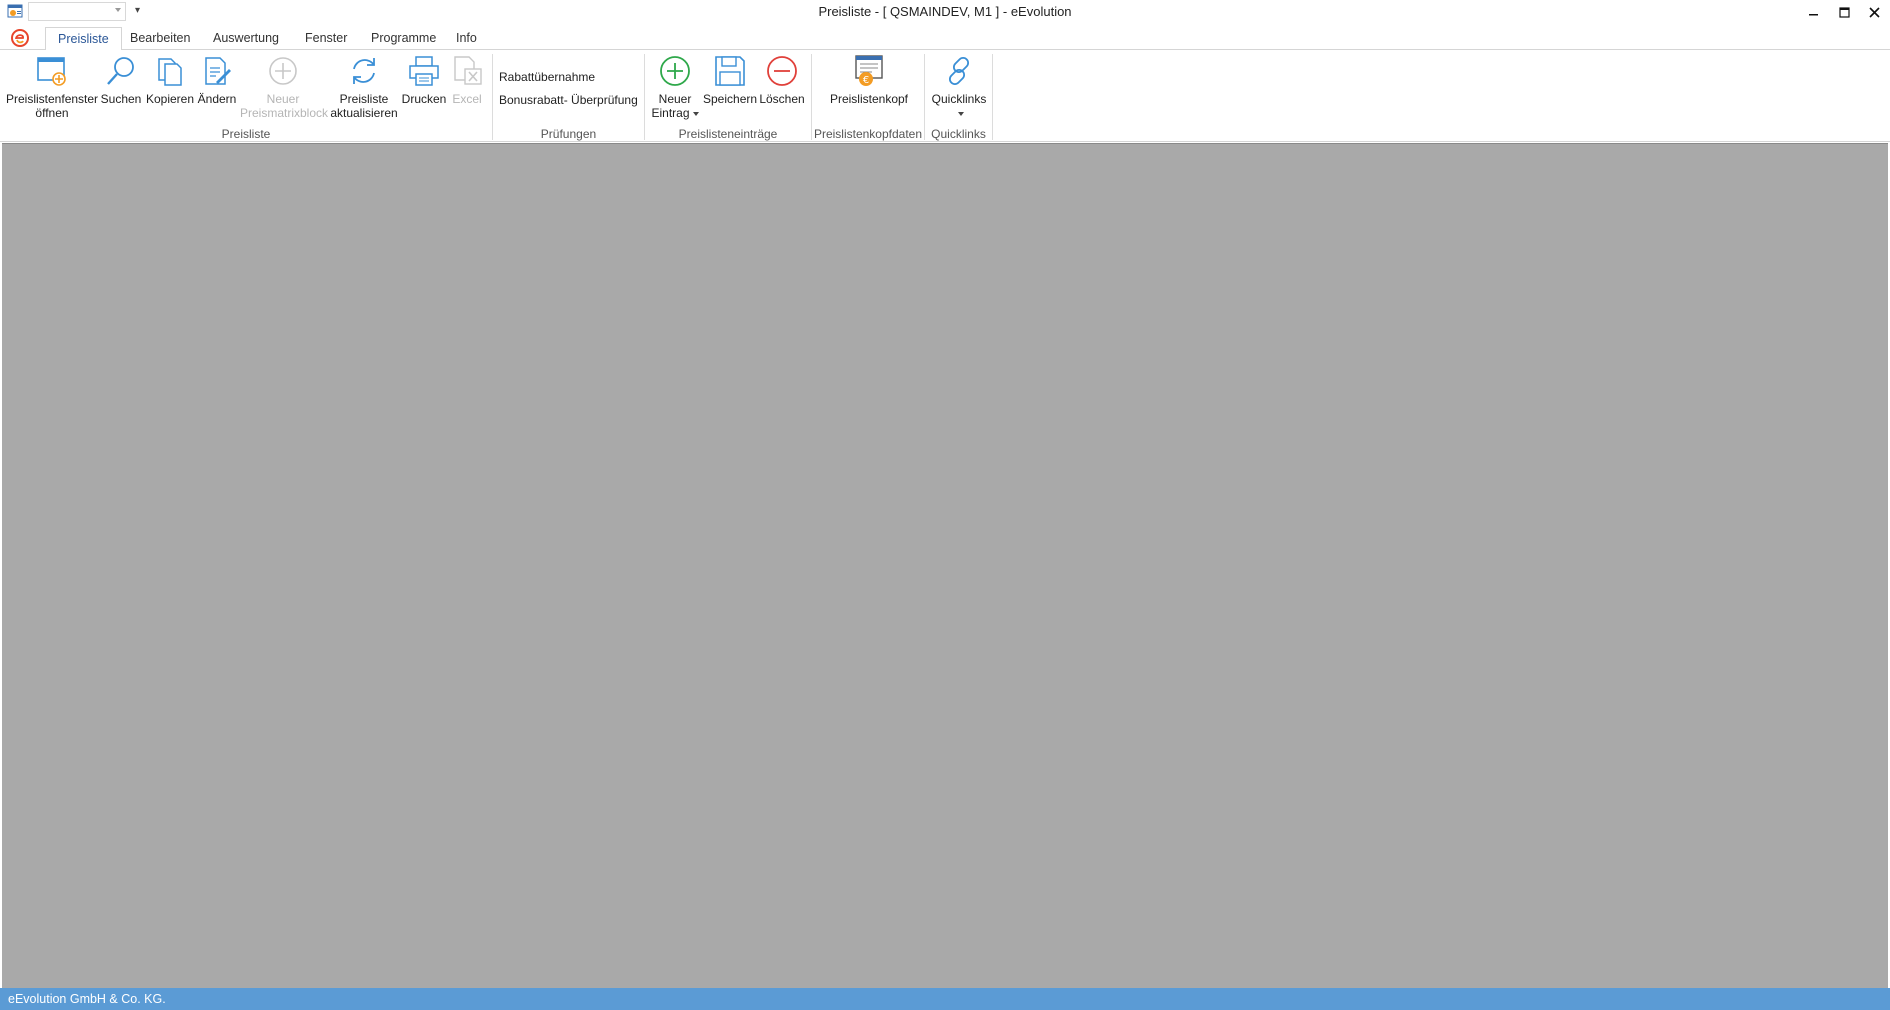 The height and width of the screenshot is (1010, 1890). Describe the element at coordinates (959, 71) in the screenshot. I see `link-icon` at that location.